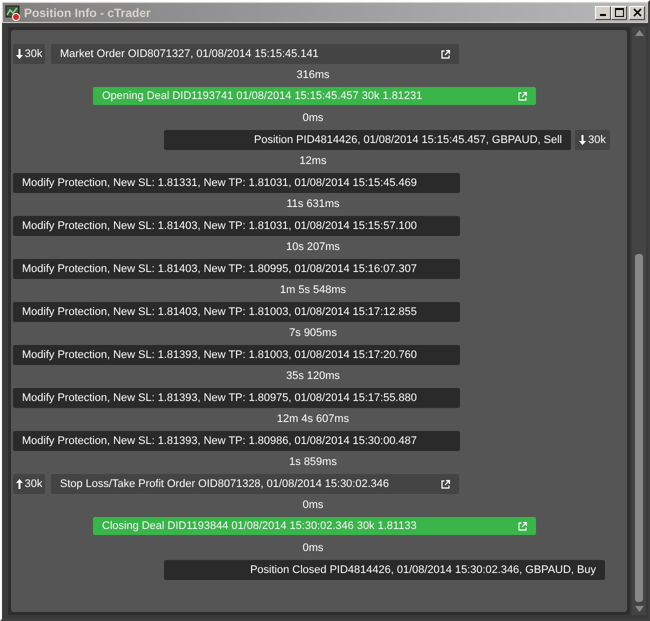  I want to click on order-entry: Market Order OID8071327, 01/08/2014 15:15:45.141, so click(255, 54).